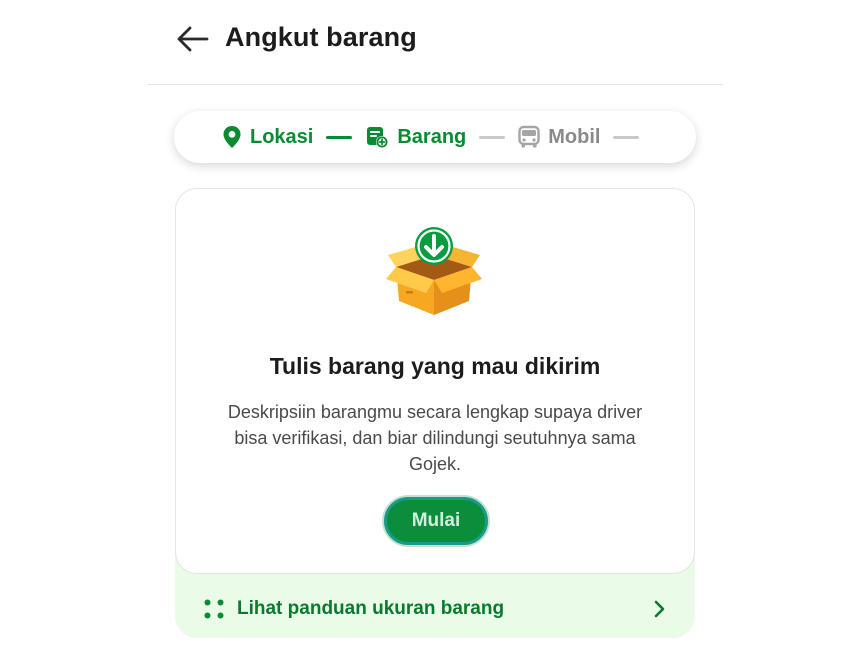 This screenshot has height=648, width=850. I want to click on package-add-icon, so click(378, 137).